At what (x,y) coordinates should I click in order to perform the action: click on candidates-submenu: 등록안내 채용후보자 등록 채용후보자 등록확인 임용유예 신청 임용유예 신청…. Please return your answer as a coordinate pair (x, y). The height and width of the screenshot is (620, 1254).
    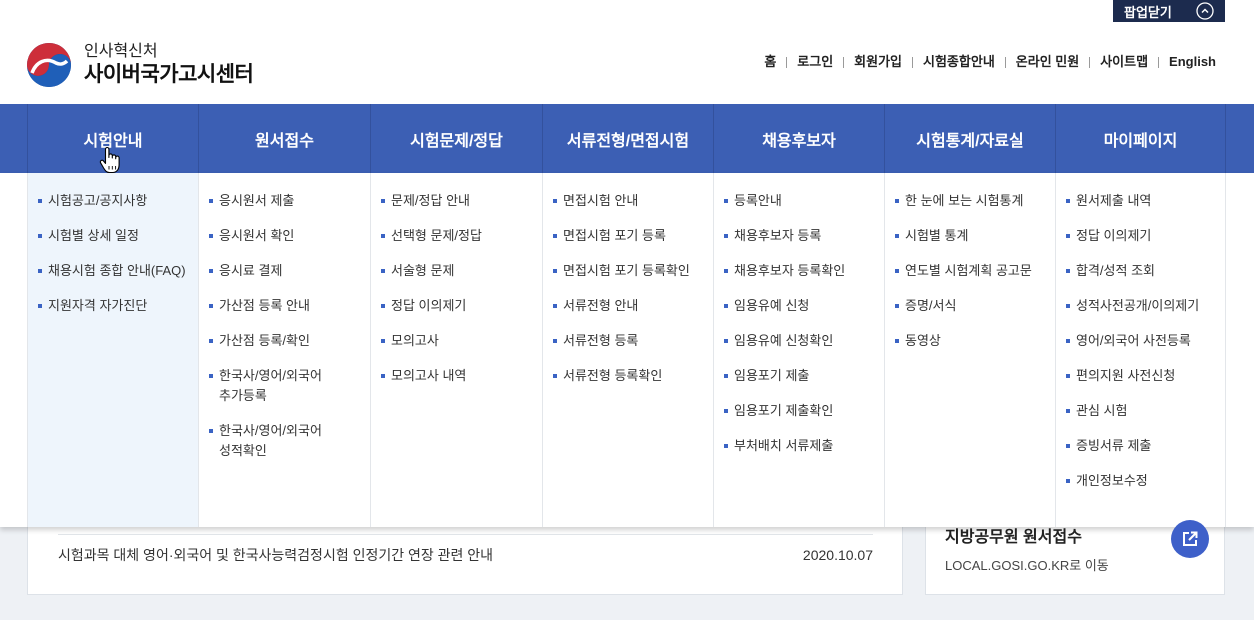
    Looking at the image, I should click on (798, 350).